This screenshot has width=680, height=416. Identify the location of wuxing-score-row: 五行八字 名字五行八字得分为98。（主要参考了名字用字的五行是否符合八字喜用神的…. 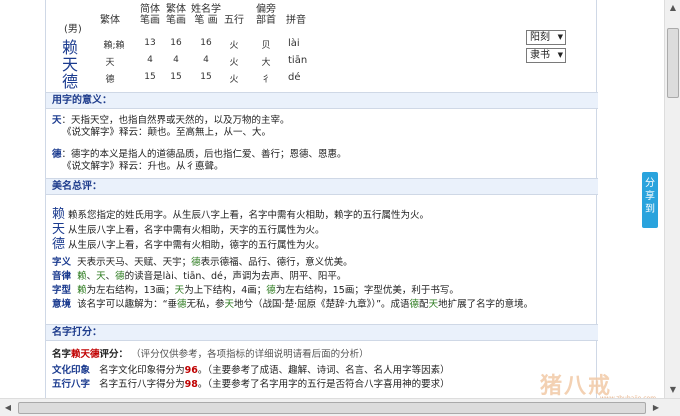
(251, 384).